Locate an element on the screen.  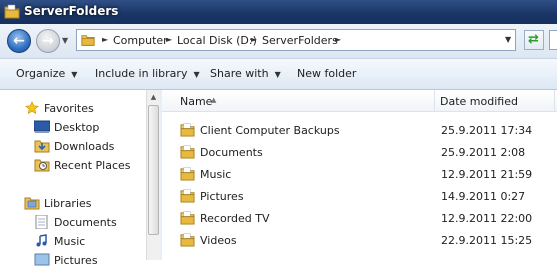
title-bar: ServerFolders is located at coordinates (278, 12).